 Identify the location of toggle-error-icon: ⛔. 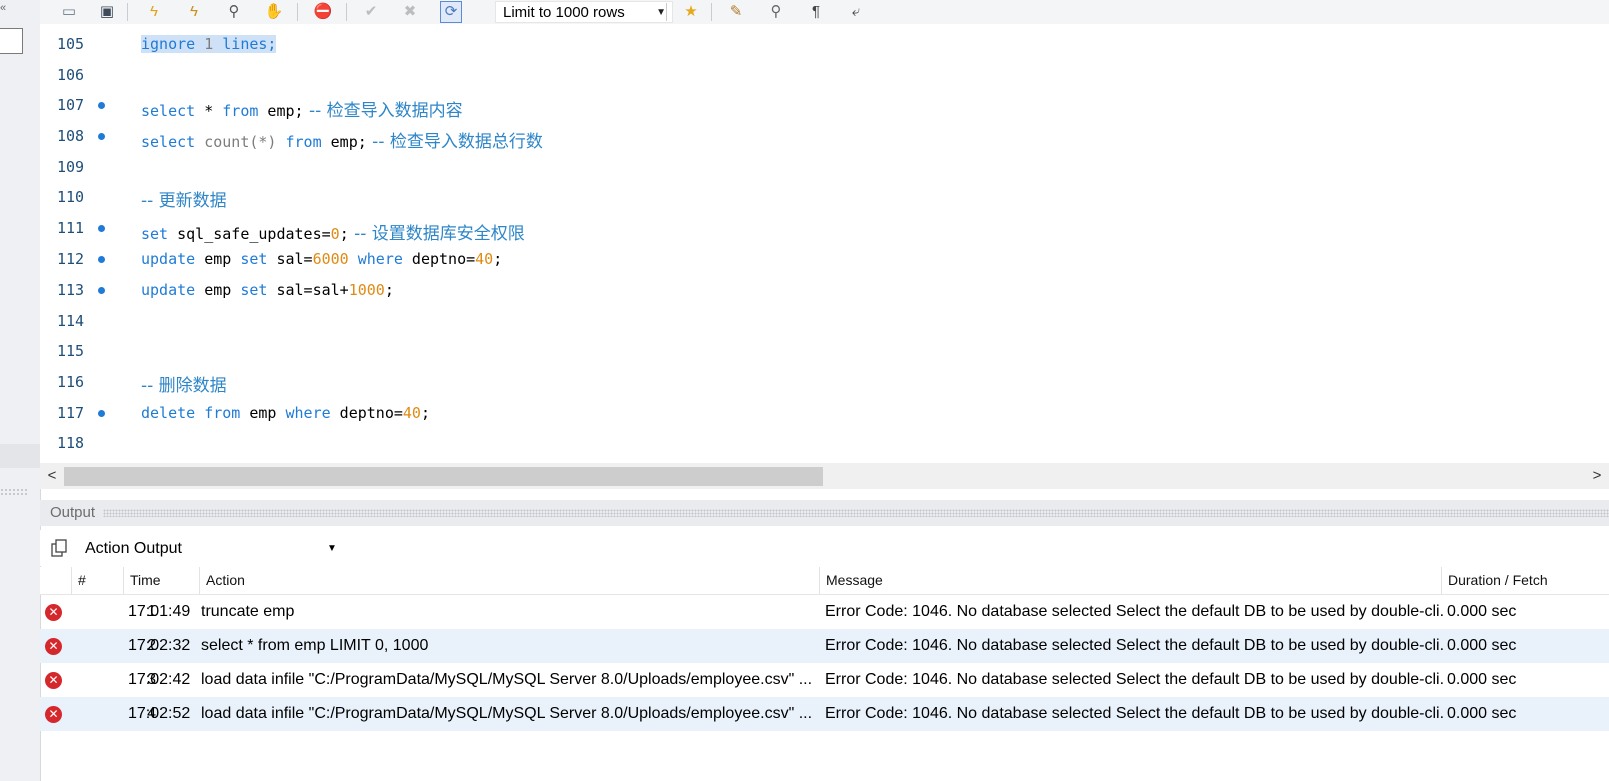
(323, 12).